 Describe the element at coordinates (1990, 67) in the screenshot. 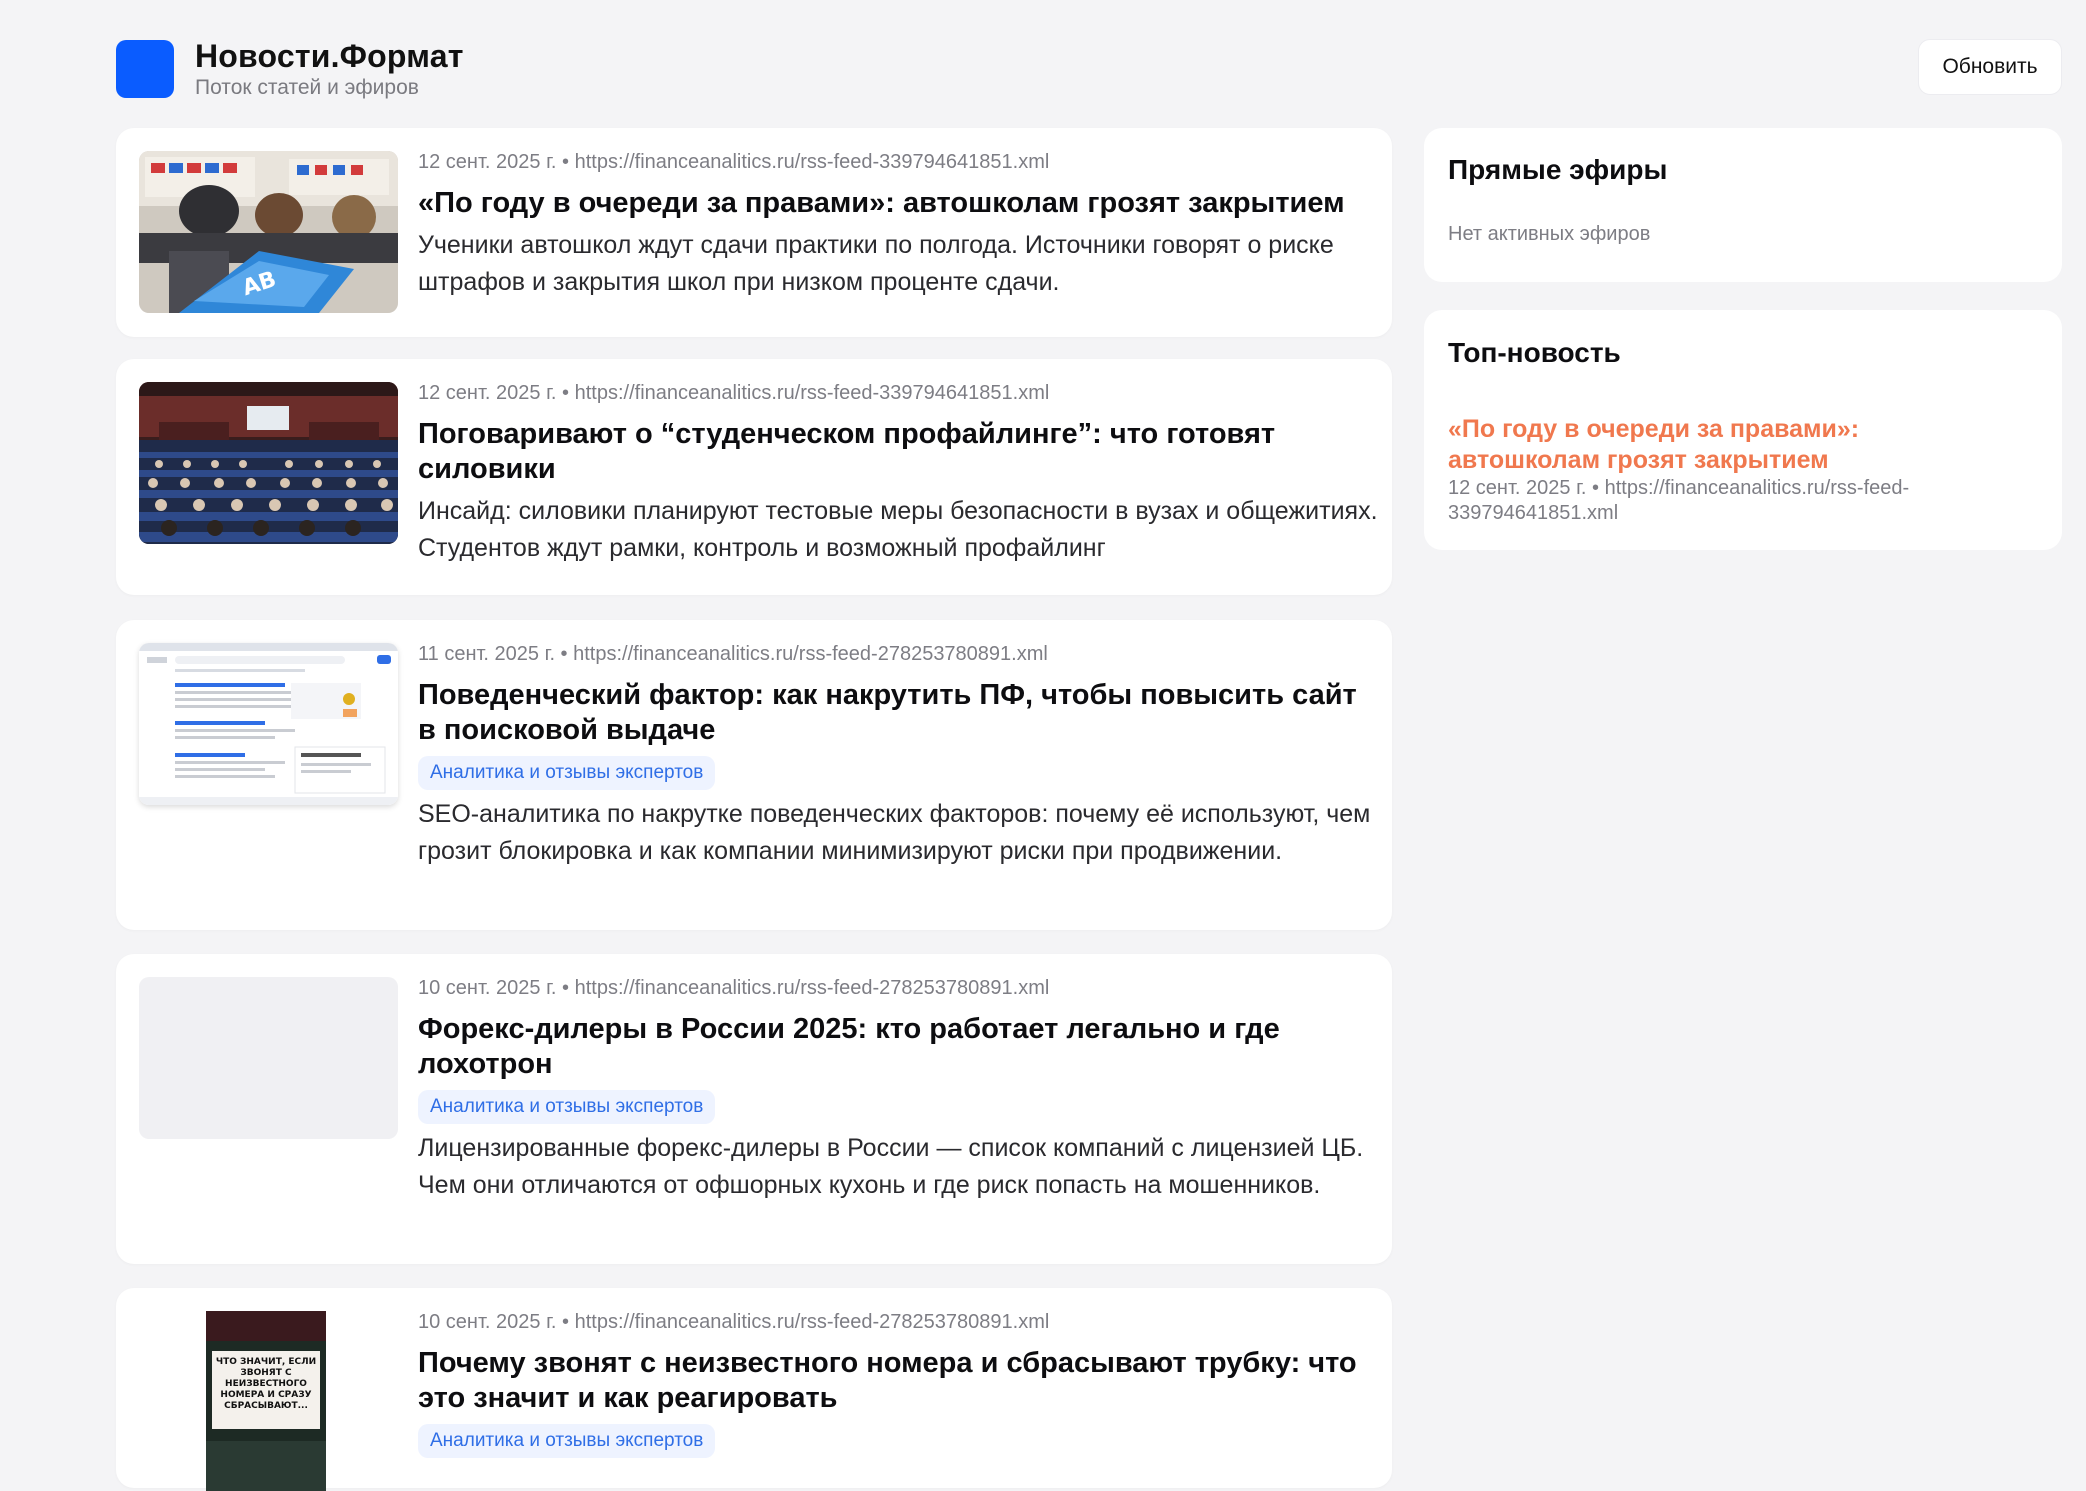

I see `refresh-button: Обновить` at that location.